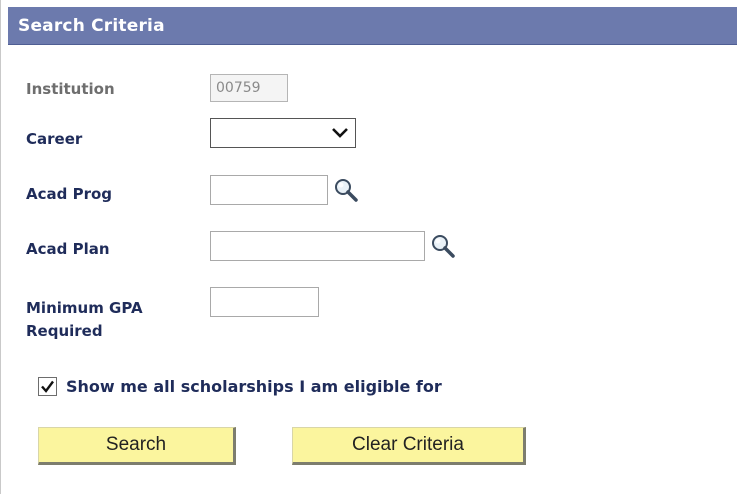  I want to click on acad-prog-input, so click(269, 190).